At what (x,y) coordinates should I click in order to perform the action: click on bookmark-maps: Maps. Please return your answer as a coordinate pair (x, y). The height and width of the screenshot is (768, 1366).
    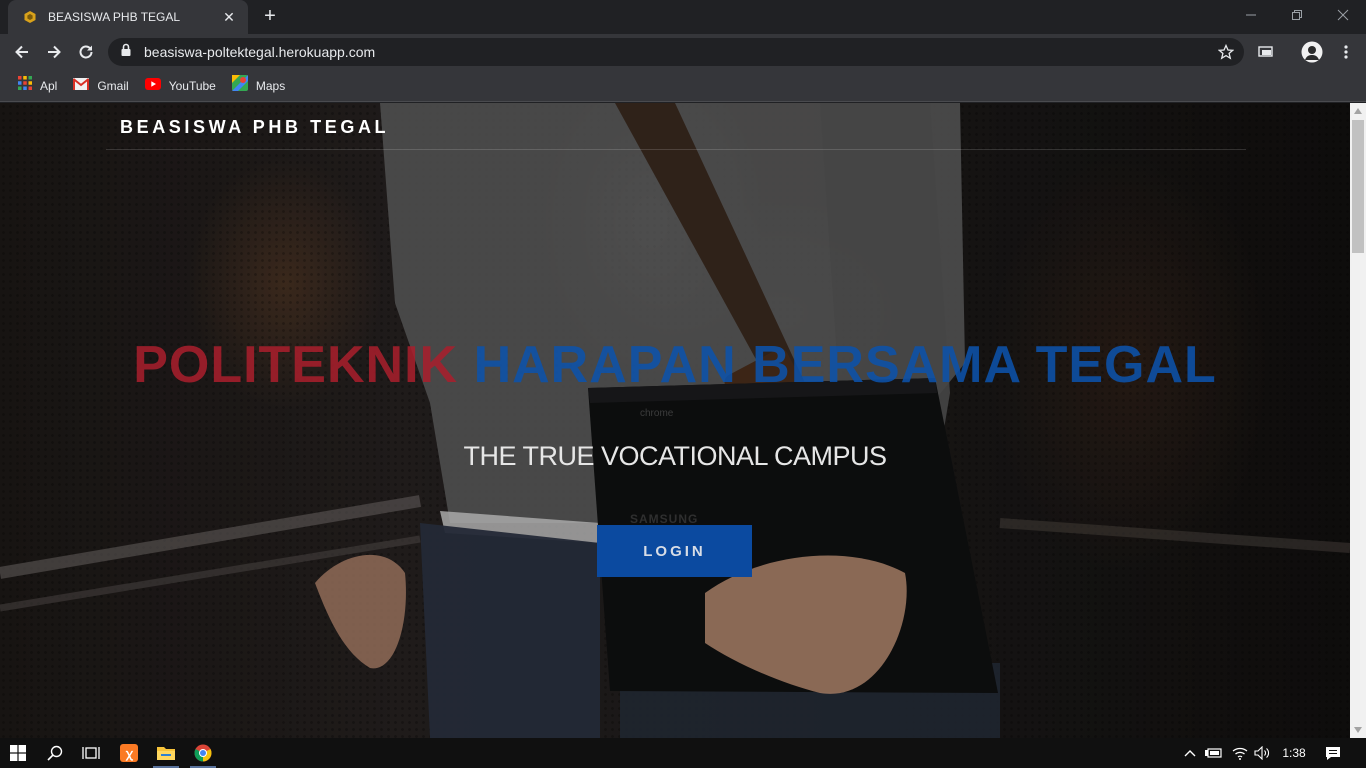
    Looking at the image, I should click on (258, 86).